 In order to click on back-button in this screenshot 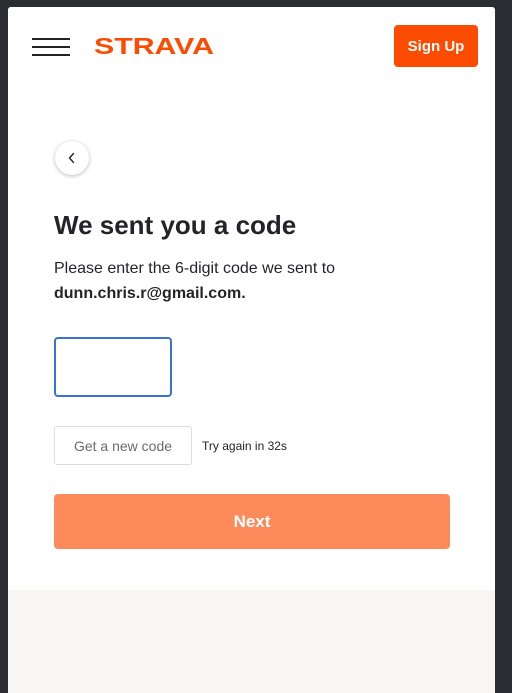, I will do `click(72, 158)`.